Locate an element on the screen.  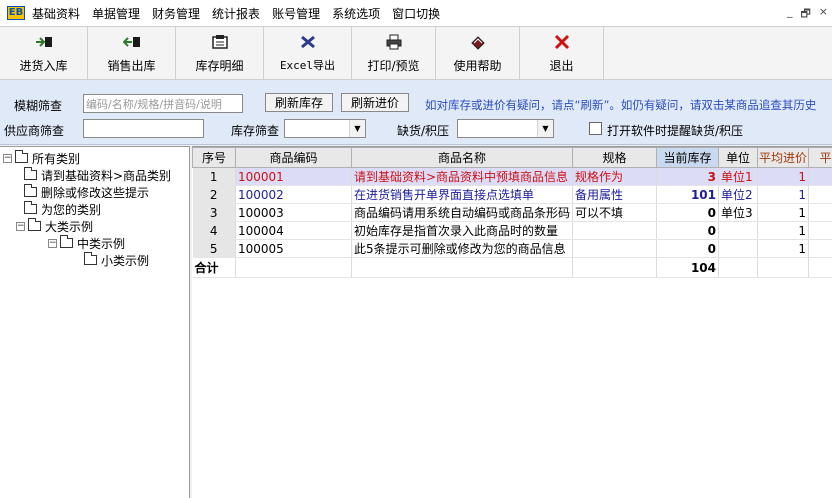
stock-filter-select: ▼ is located at coordinates (325, 128).